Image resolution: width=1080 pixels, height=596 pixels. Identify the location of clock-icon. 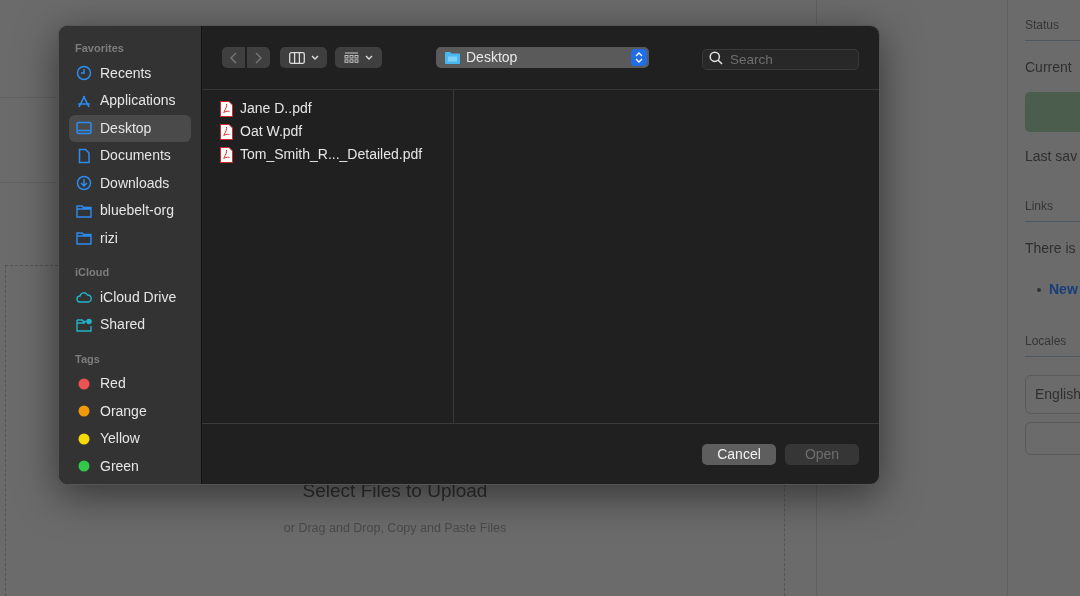
(84, 73).